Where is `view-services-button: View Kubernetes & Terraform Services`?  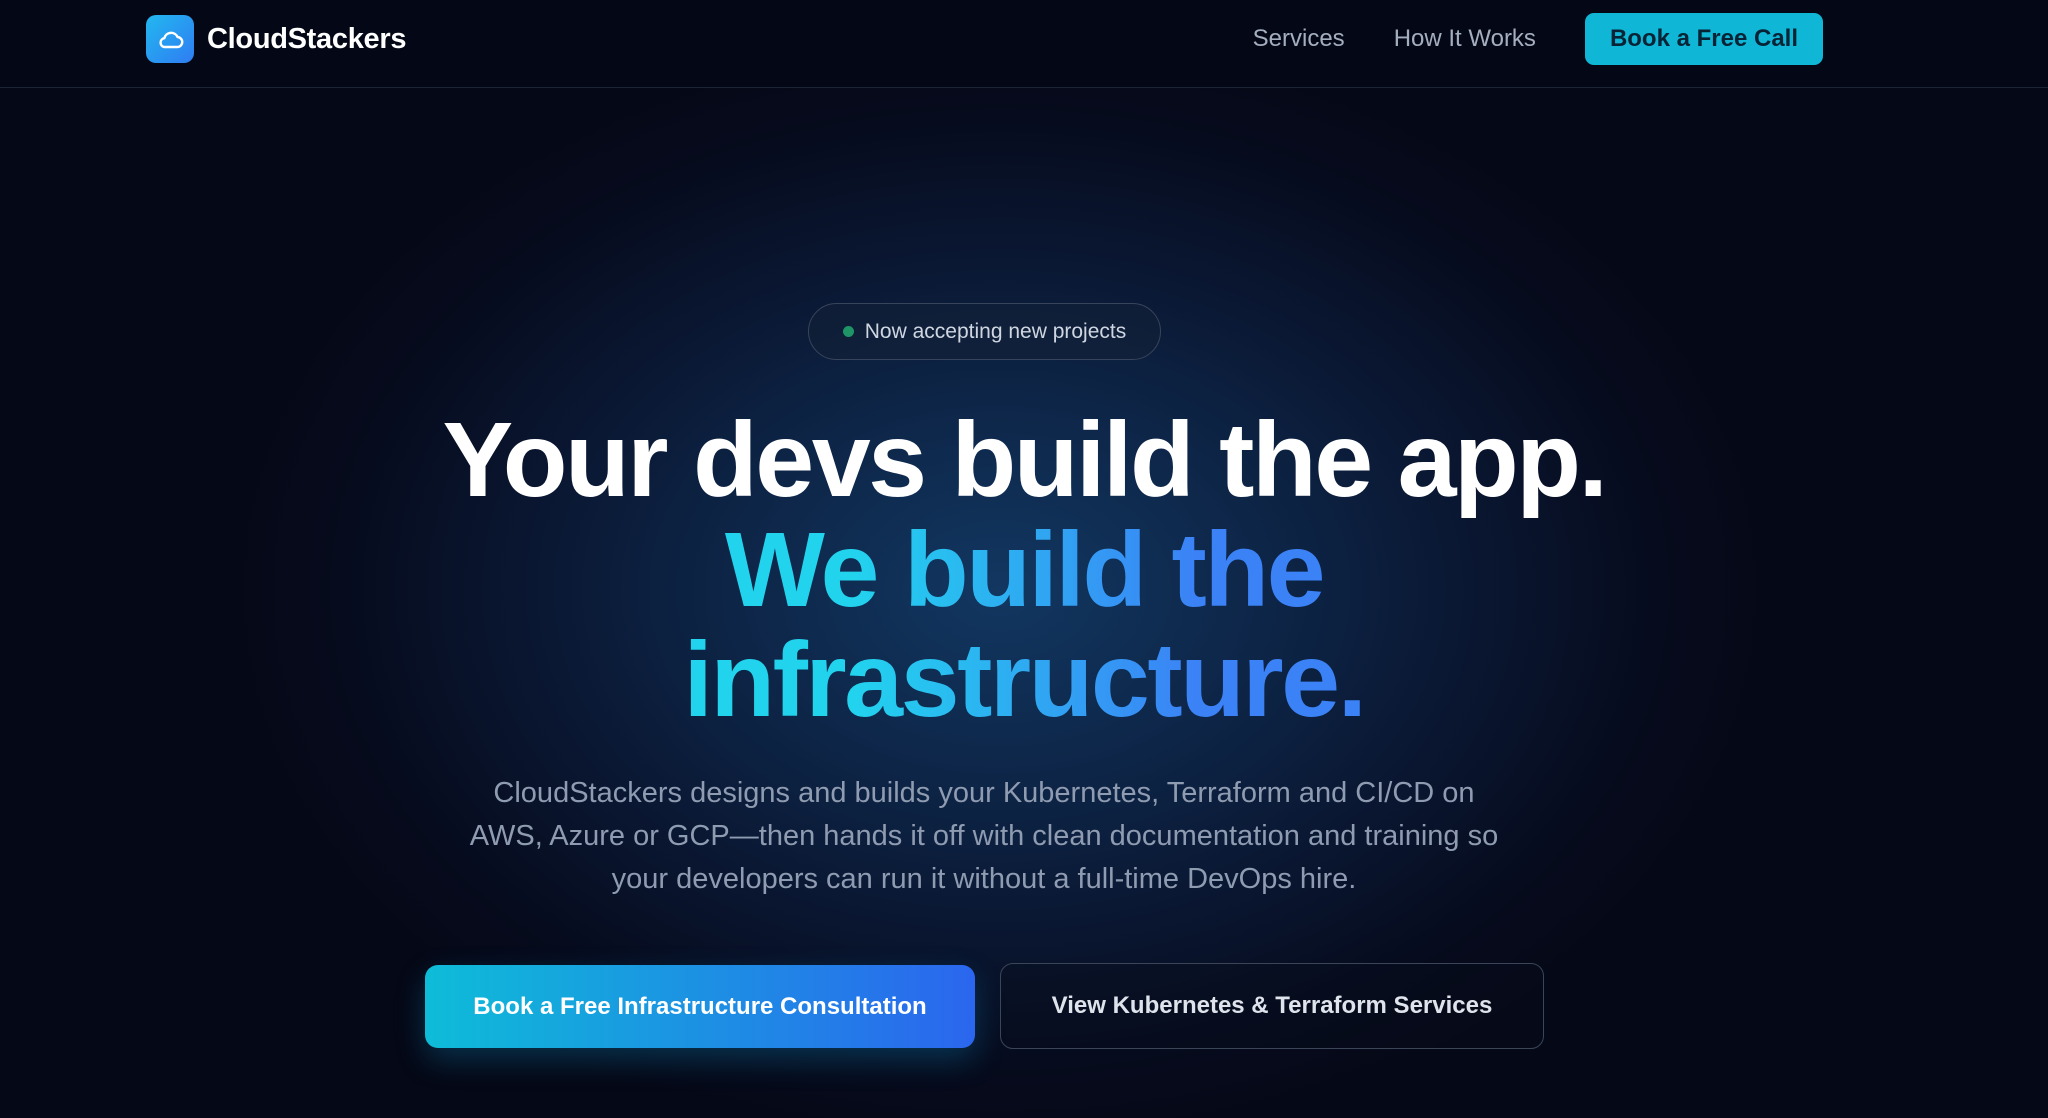
view-services-button: View Kubernetes & Terraform Services is located at coordinates (1272, 1006).